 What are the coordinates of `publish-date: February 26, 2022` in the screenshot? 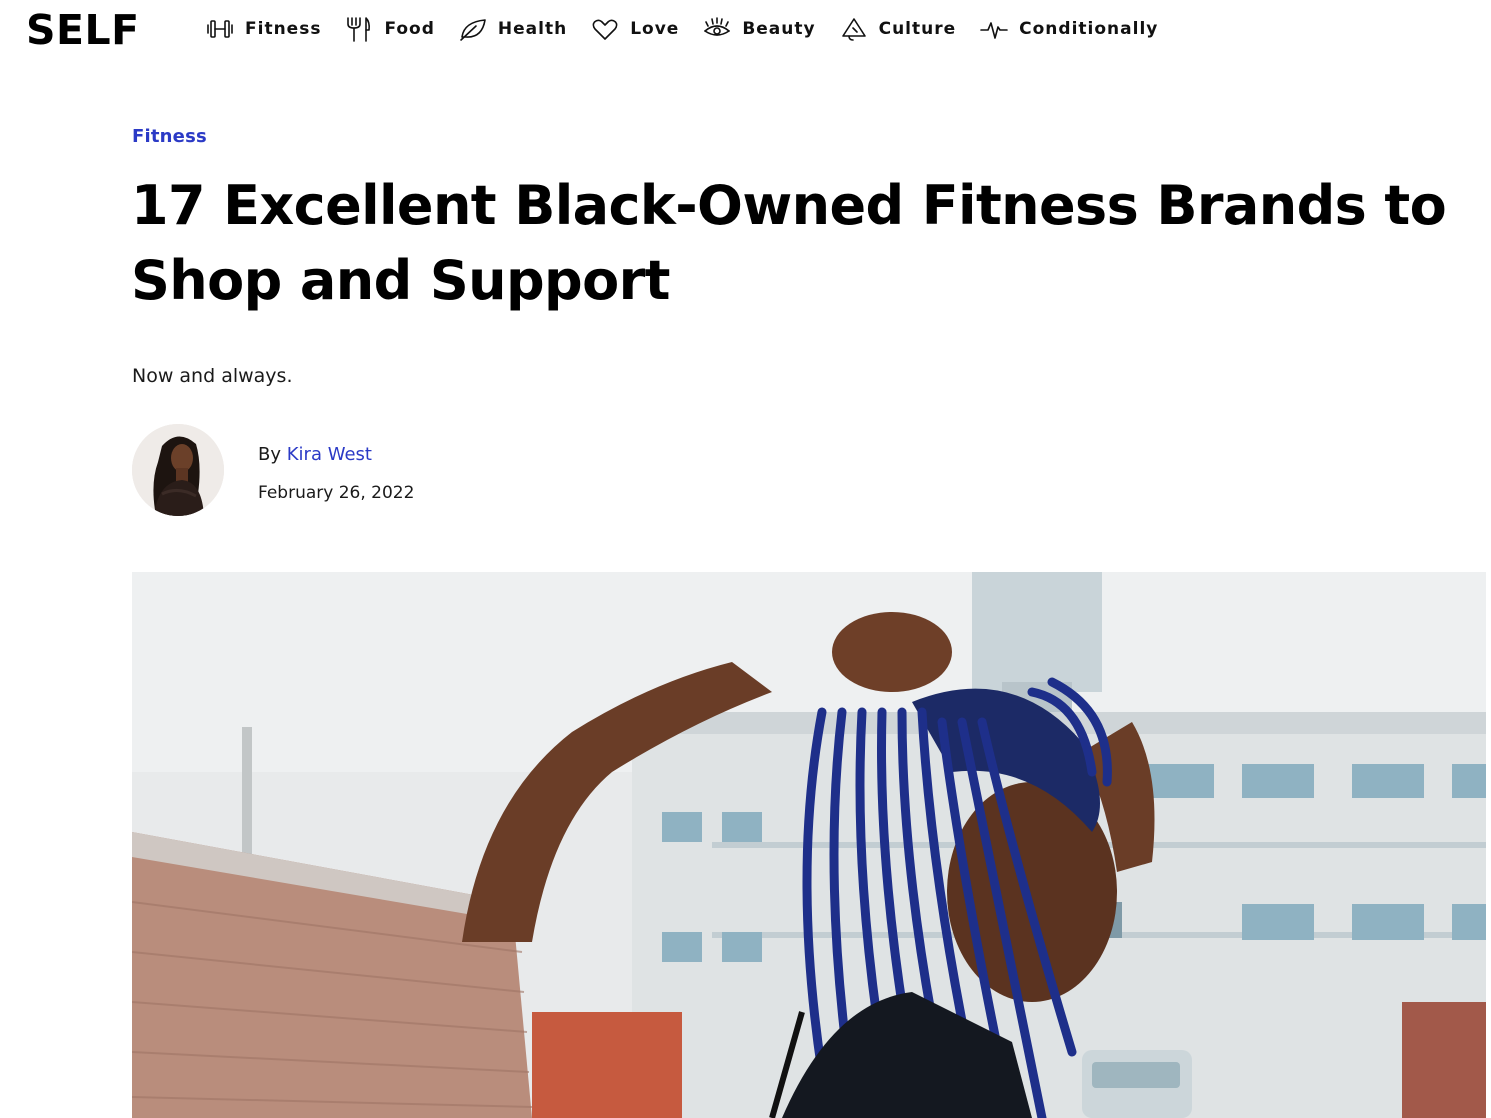 It's located at (336, 493).